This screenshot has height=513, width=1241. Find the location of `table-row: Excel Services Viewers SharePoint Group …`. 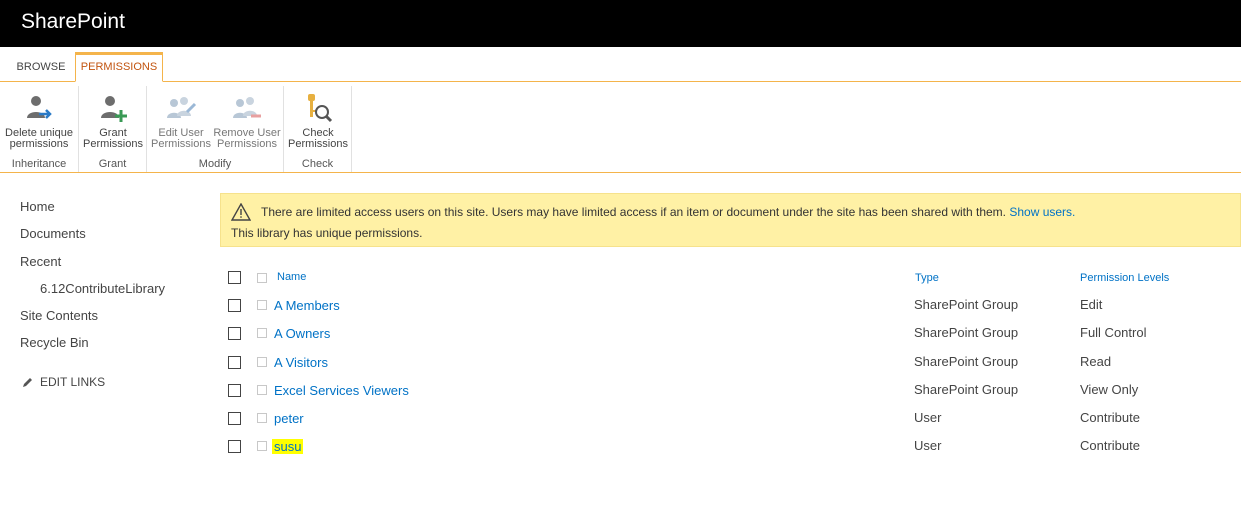

table-row: Excel Services Viewers SharePoint Group … is located at coordinates (620, 392).